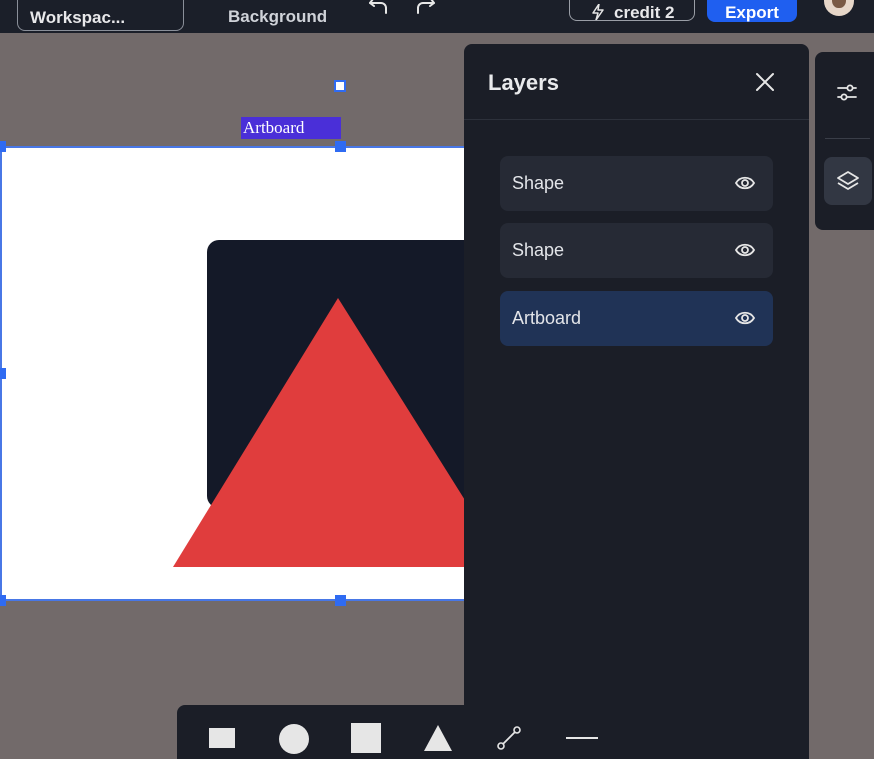 This screenshot has height=759, width=874. Describe the element at coordinates (644, 12) in the screenshot. I see `credit-label: credit 2` at that location.